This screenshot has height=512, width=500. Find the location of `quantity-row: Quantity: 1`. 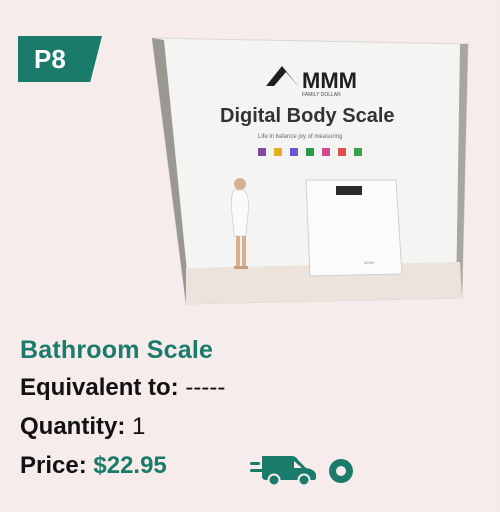

quantity-row: Quantity: 1 is located at coordinates (82, 427).